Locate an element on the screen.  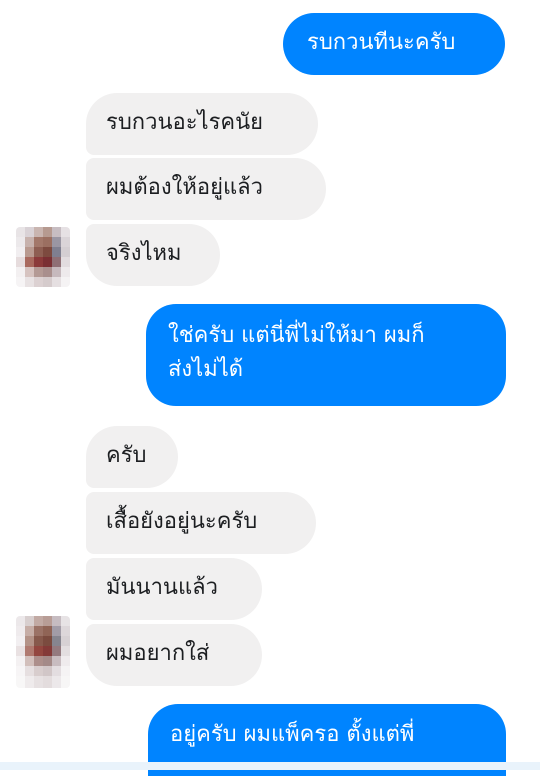
message-text: เสื้อยังอยู่นะครับ is located at coordinates (182, 521).